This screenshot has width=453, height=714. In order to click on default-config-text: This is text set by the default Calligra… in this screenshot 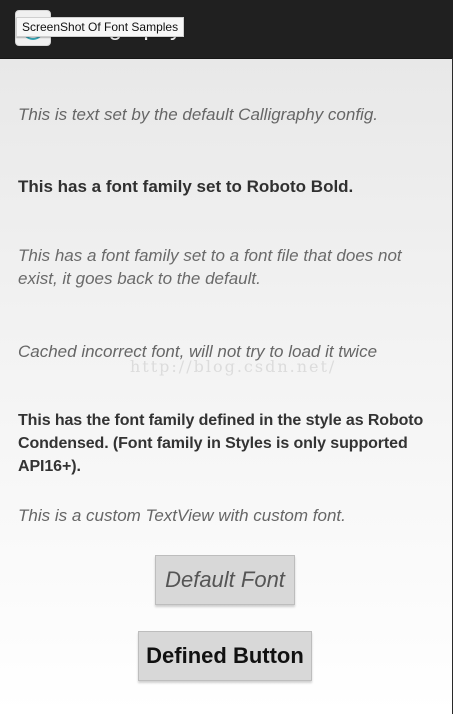, I will do `click(198, 114)`.